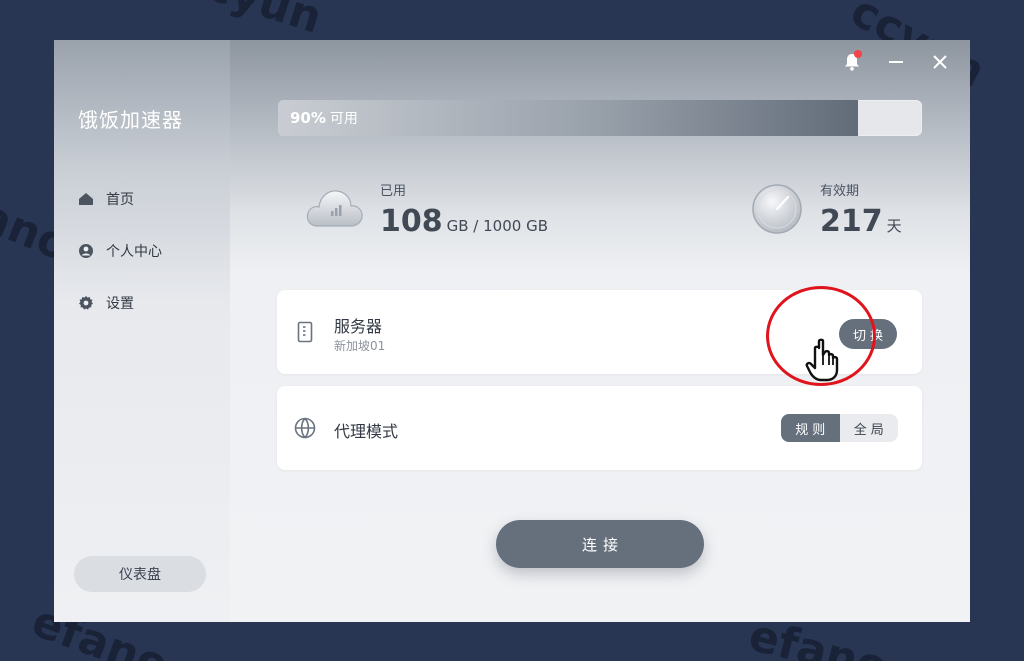 Image resolution: width=1024 pixels, height=661 pixels. Describe the element at coordinates (334, 208) in the screenshot. I see `cloud-chart-icon` at that location.